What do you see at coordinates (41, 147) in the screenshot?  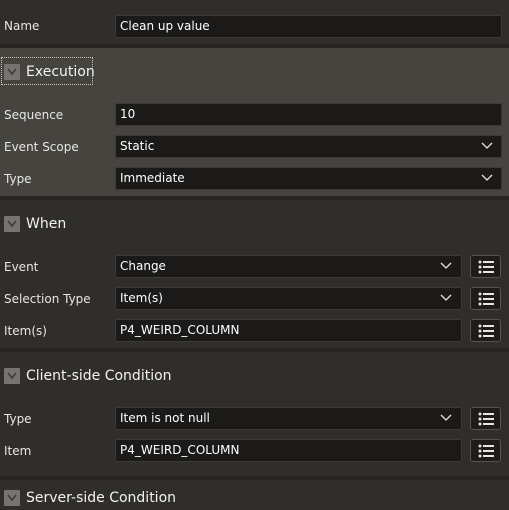 I see `event-scope-label: Event Scope` at bounding box center [41, 147].